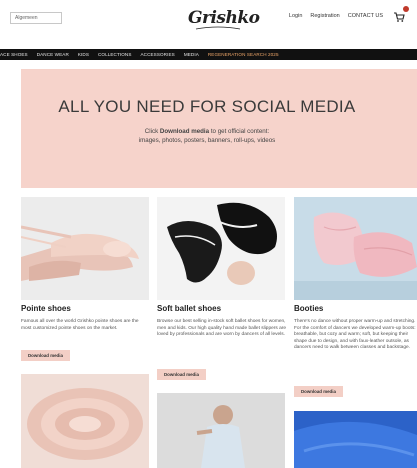  What do you see at coordinates (243, 54) in the screenshot?
I see `nav-item-regeneration-search: REGENERATION SEARCH 2025` at bounding box center [243, 54].